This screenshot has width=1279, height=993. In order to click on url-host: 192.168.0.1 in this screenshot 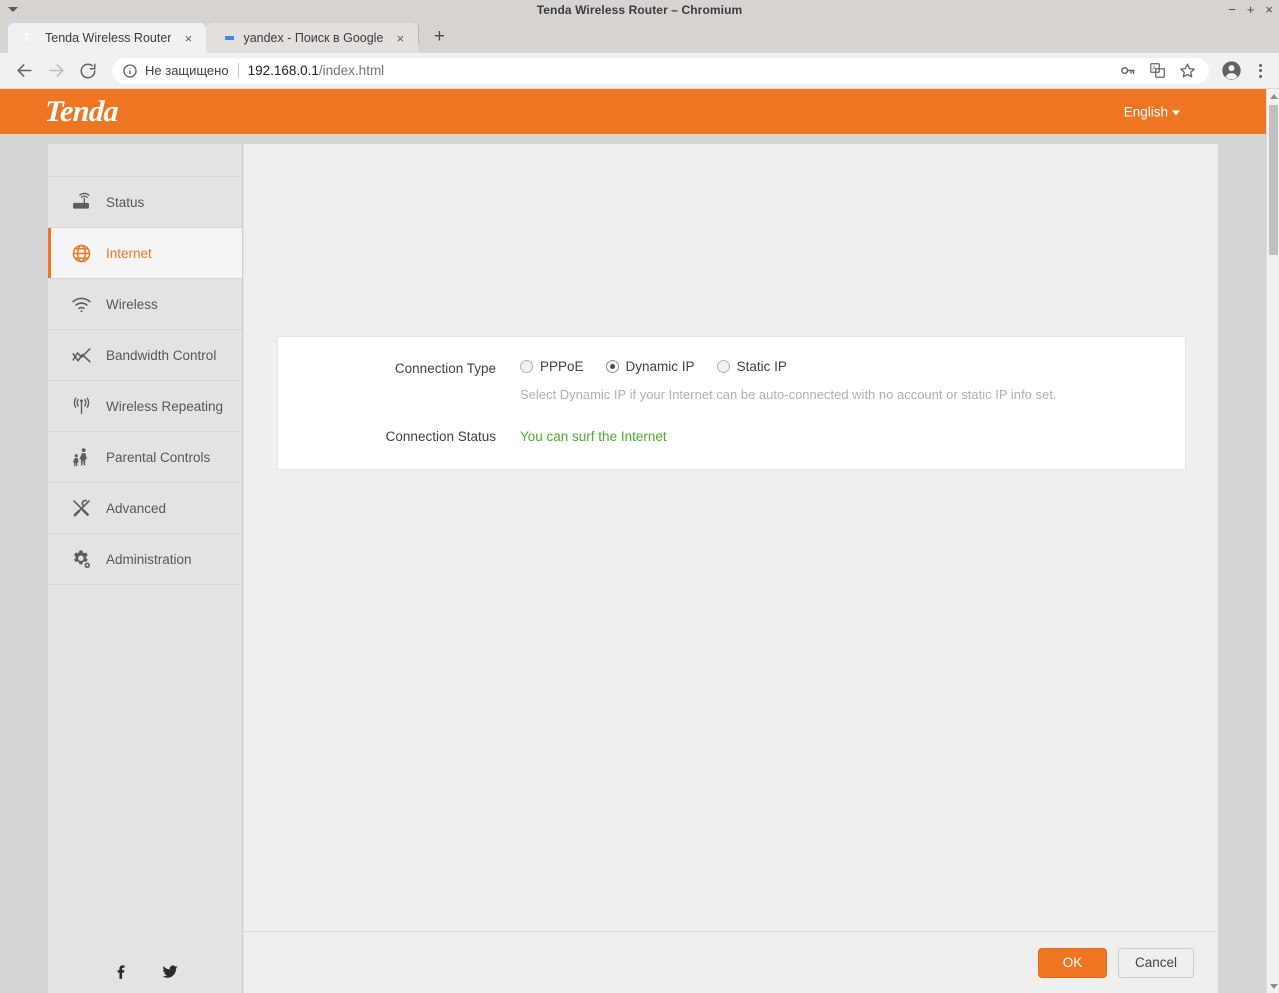, I will do `click(283, 70)`.